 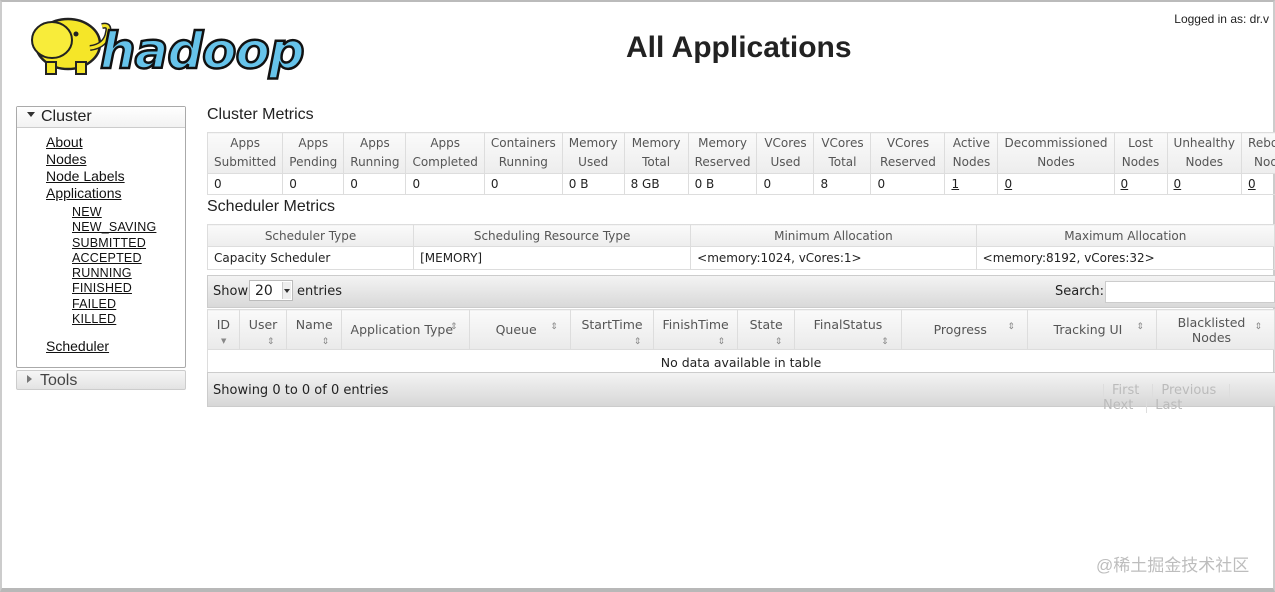 What do you see at coordinates (1118, 405) in the screenshot?
I see `next-page-button: Next` at bounding box center [1118, 405].